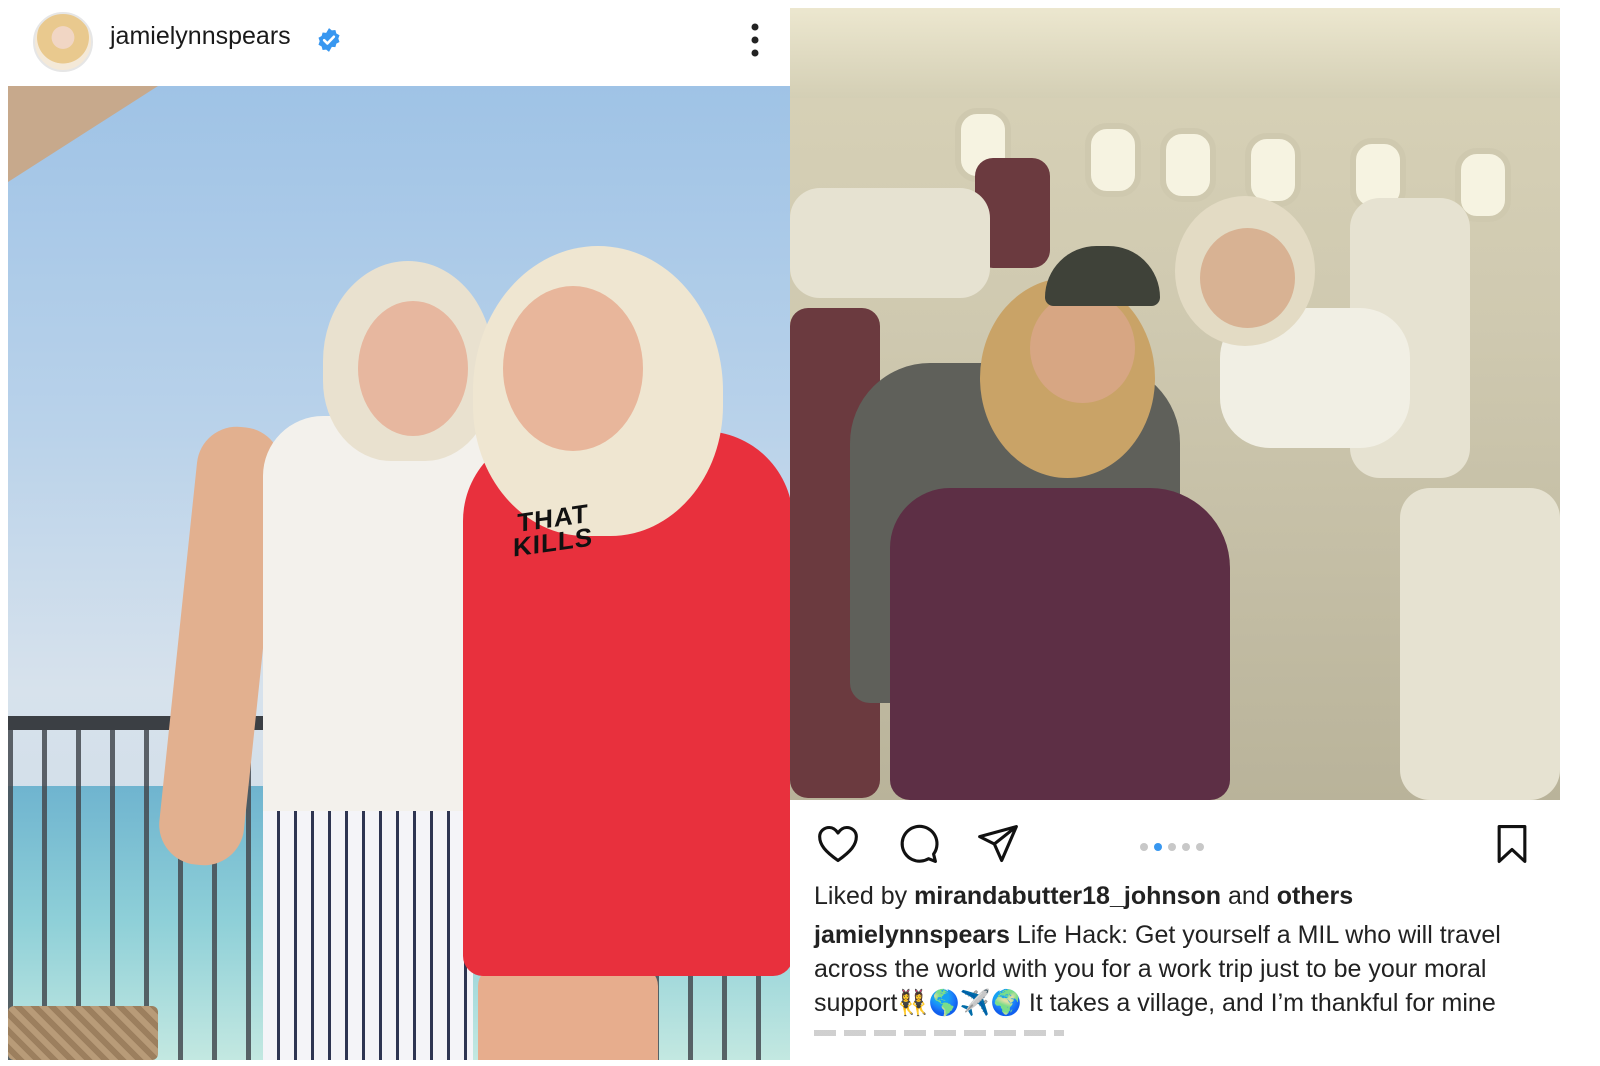 This screenshot has width=1600, height=1066. Describe the element at coordinates (1067, 896) in the screenshot. I see `liked-by-user: mirandabutter18_johnson` at that location.